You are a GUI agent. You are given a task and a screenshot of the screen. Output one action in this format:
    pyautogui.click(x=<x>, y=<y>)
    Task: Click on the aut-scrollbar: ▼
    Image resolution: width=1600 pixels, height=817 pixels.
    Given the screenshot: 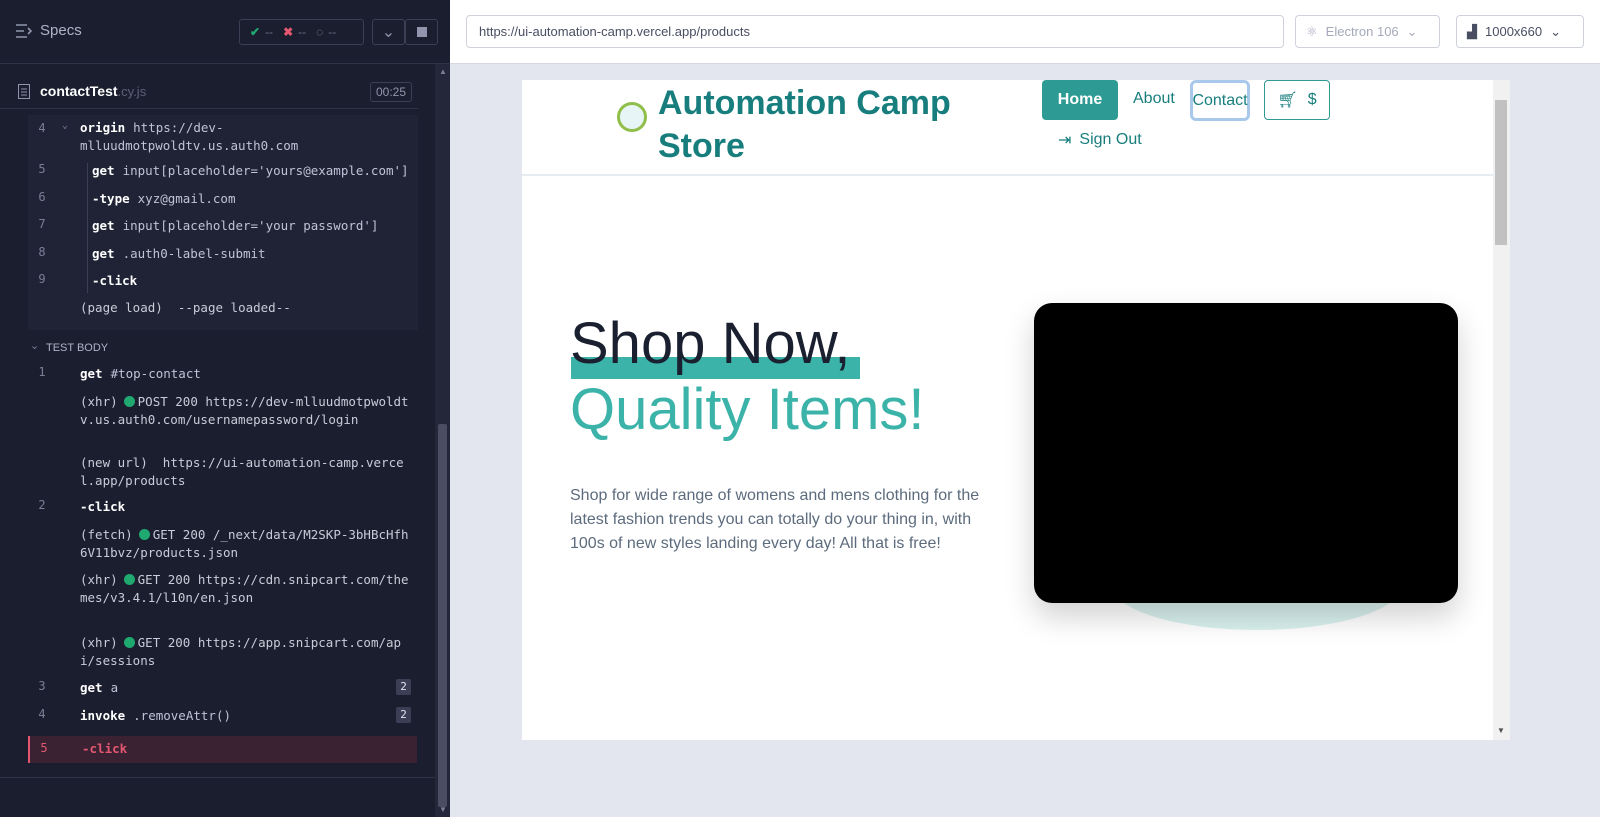 What is the action you would take?
    pyautogui.click(x=1501, y=410)
    